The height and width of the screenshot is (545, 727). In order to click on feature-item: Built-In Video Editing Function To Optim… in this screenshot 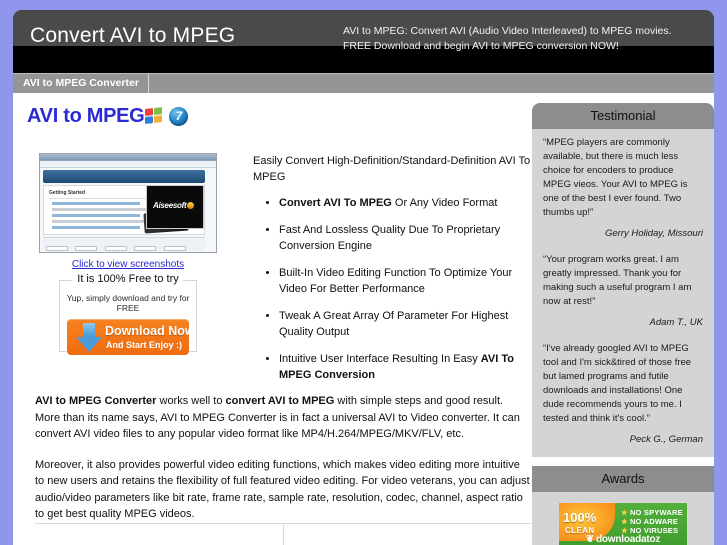, I will do `click(406, 281)`.